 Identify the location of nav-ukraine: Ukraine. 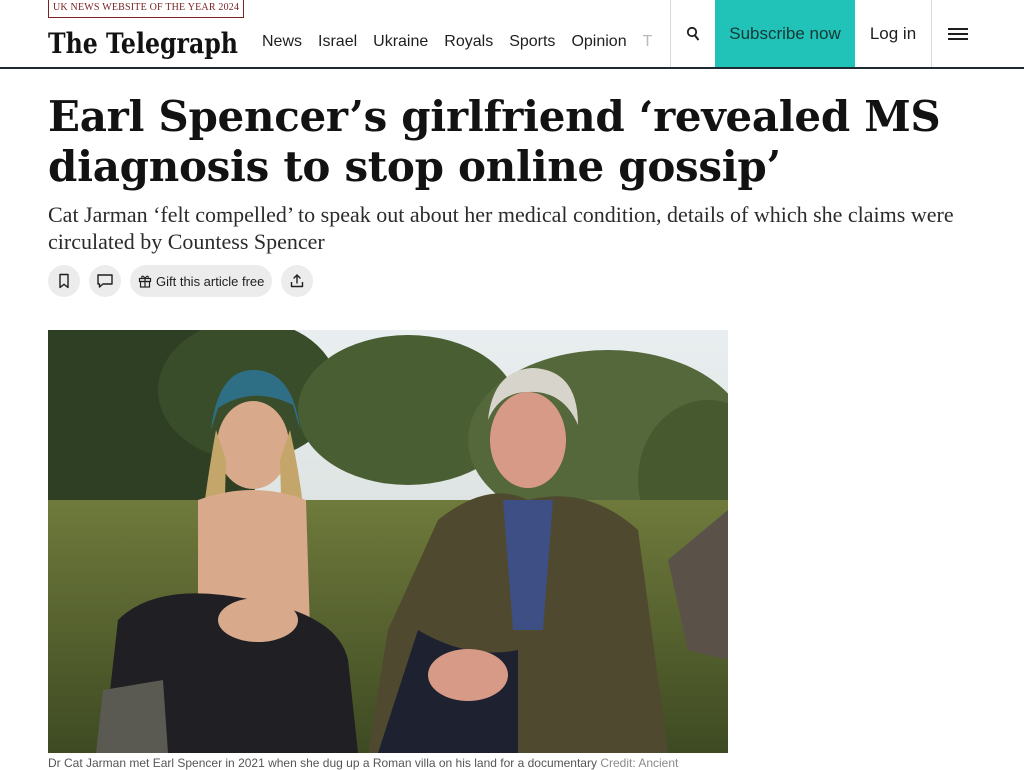
(400, 42).